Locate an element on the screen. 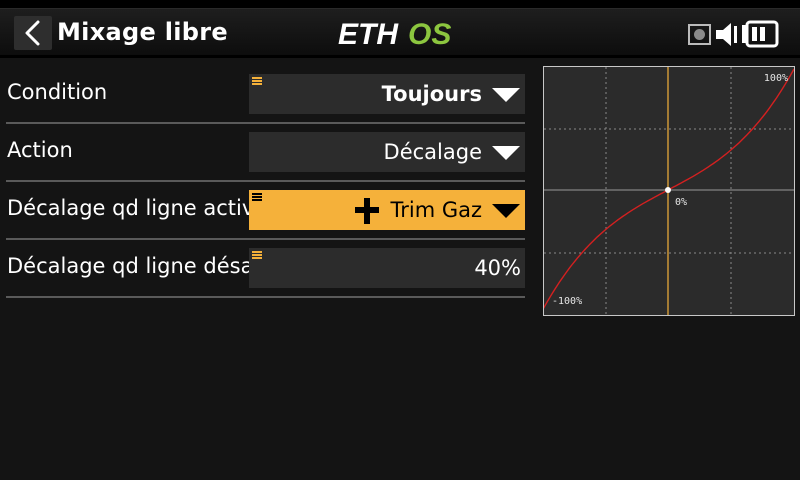 This screenshot has width=800, height=480. battery-icon is located at coordinates (760, 34).